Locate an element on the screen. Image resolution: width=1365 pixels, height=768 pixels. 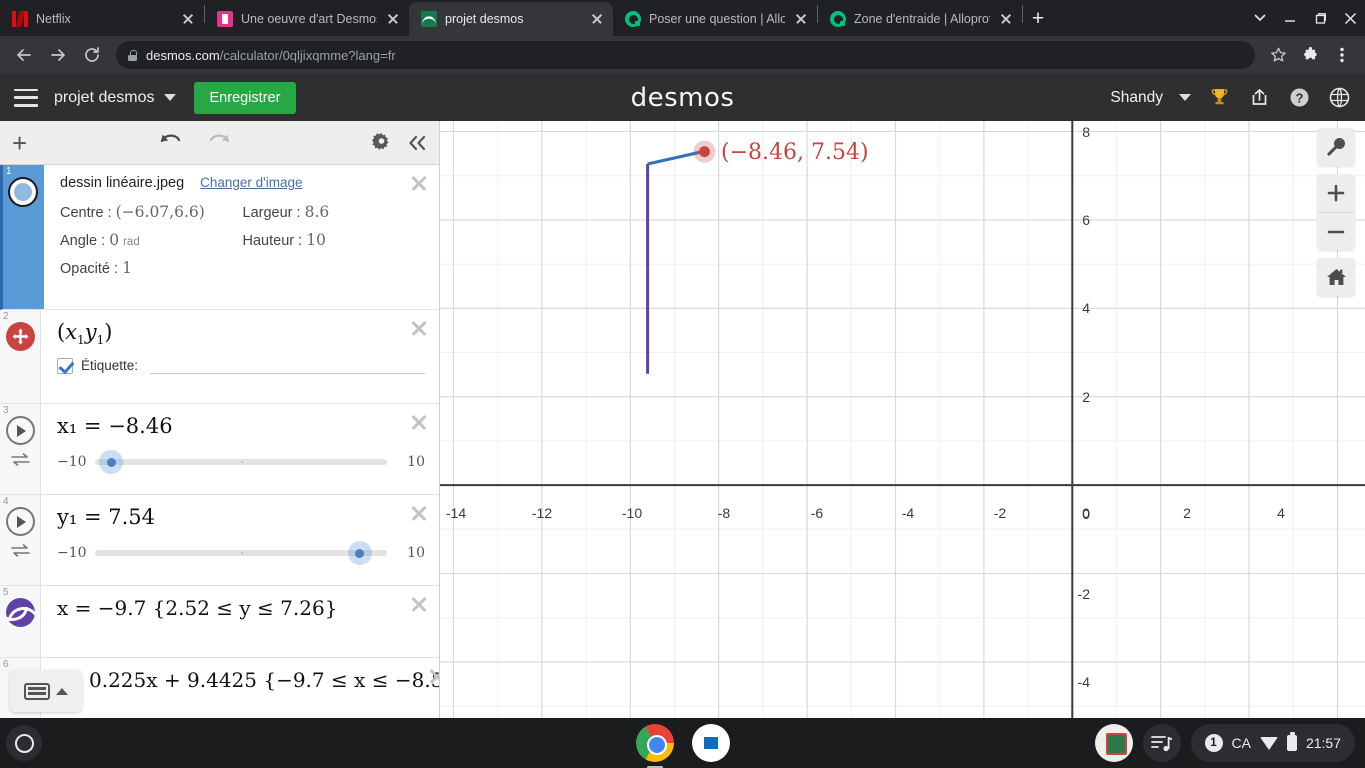
back-button is located at coordinates (24, 55).